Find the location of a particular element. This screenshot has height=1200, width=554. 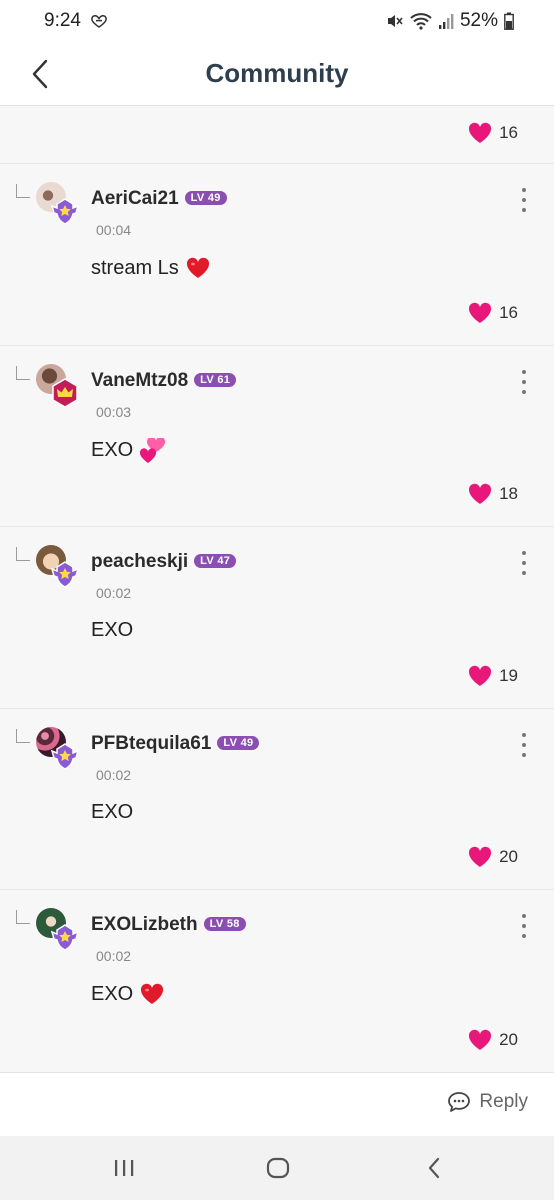

username-text: VaneMtz08 is located at coordinates (140, 380).